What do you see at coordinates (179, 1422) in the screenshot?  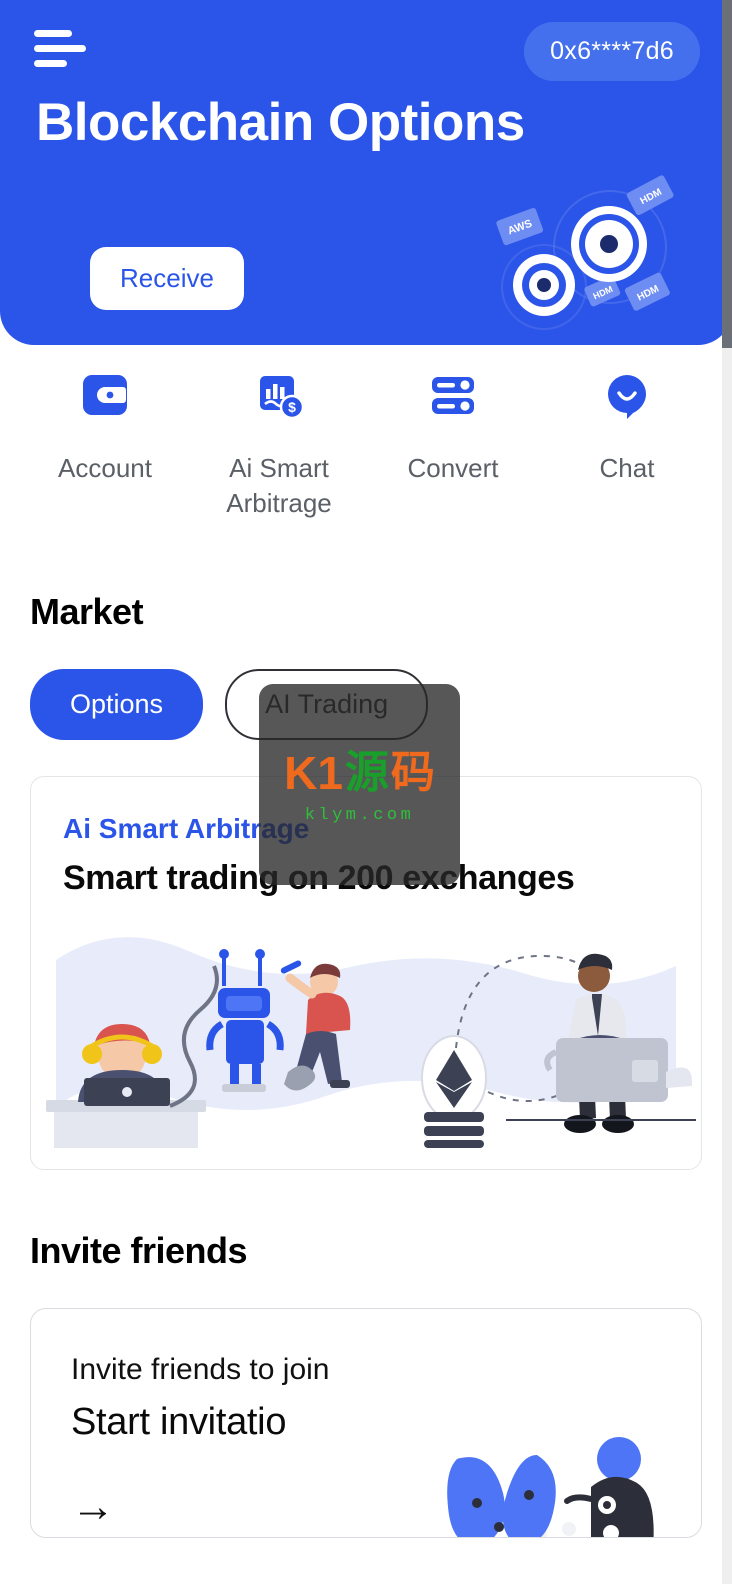 I see `invite-headline: Start invitatio` at bounding box center [179, 1422].